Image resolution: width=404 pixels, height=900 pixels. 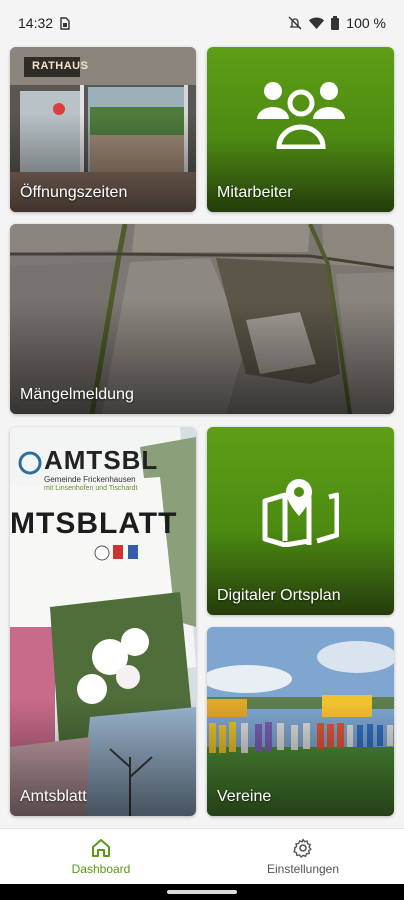 What do you see at coordinates (60, 66) in the screenshot?
I see `rathaus-sign: RATHAUS` at bounding box center [60, 66].